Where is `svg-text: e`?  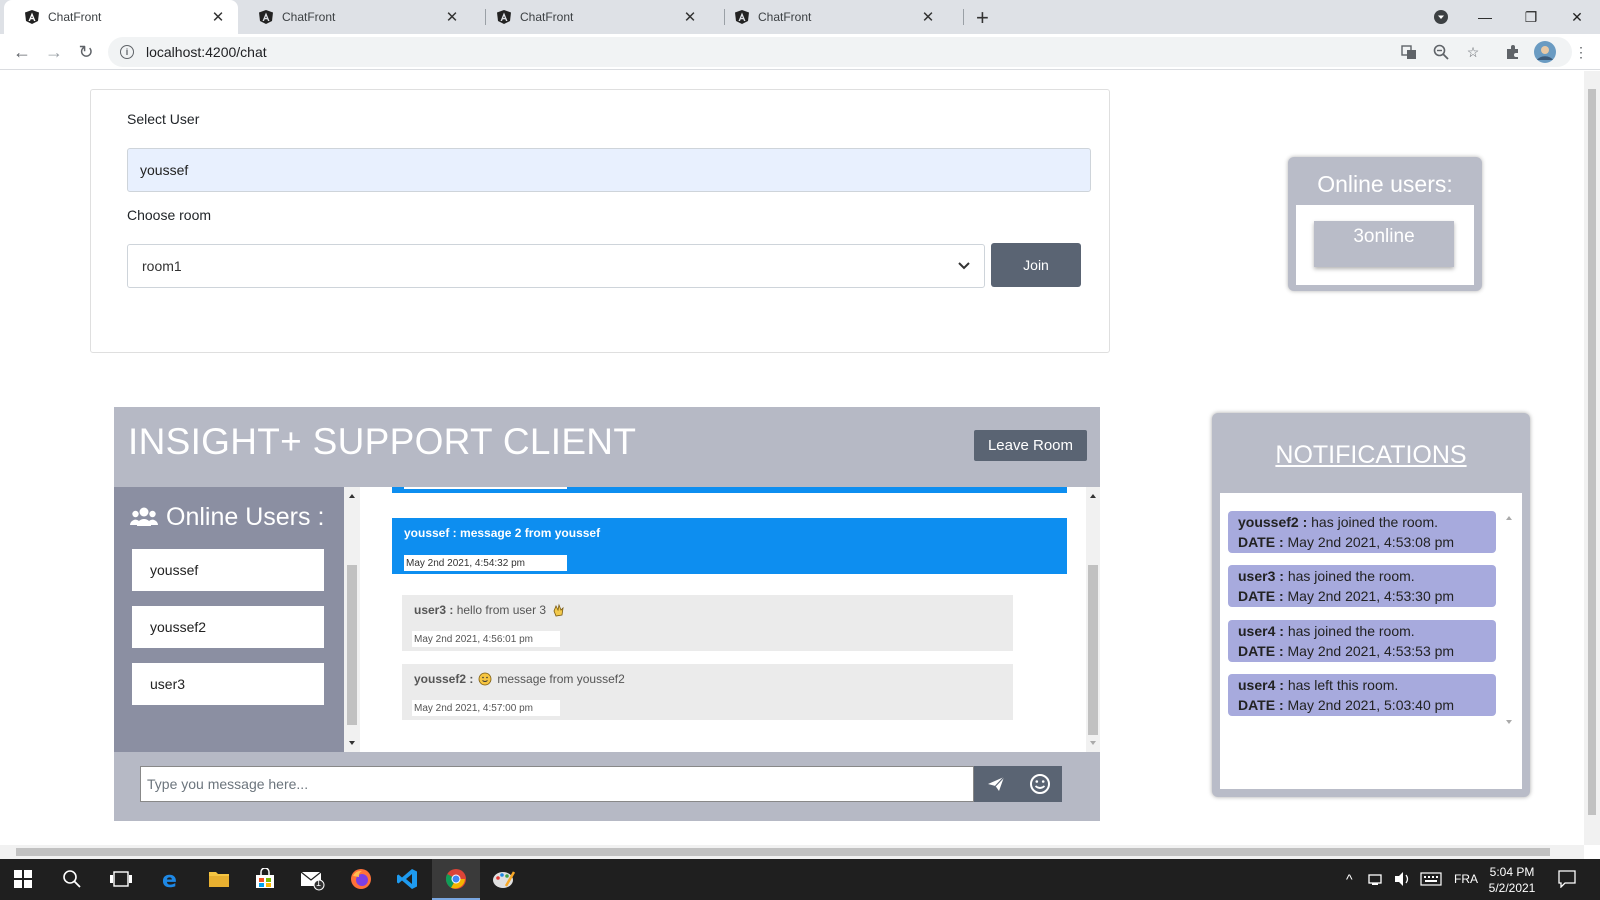
svg-text: e is located at coordinates (169, 879).